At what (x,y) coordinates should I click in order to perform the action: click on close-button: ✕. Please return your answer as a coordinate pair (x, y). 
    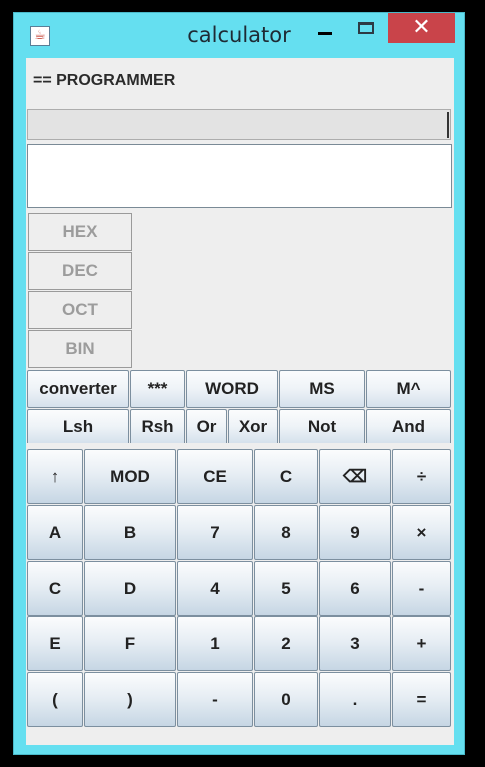
    Looking at the image, I should click on (421, 28).